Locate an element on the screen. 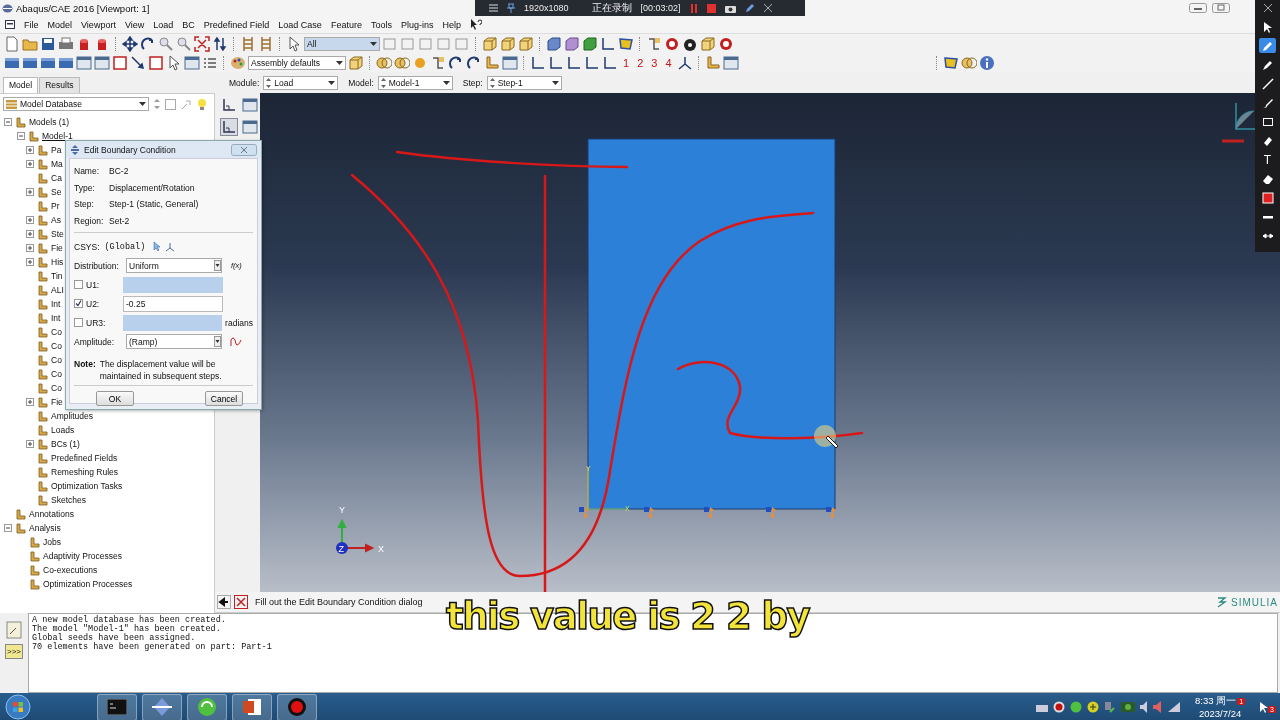 Image resolution: width=1280 pixels, height=720 pixels. selector-dropdown: Step-1 is located at coordinates (524, 83).